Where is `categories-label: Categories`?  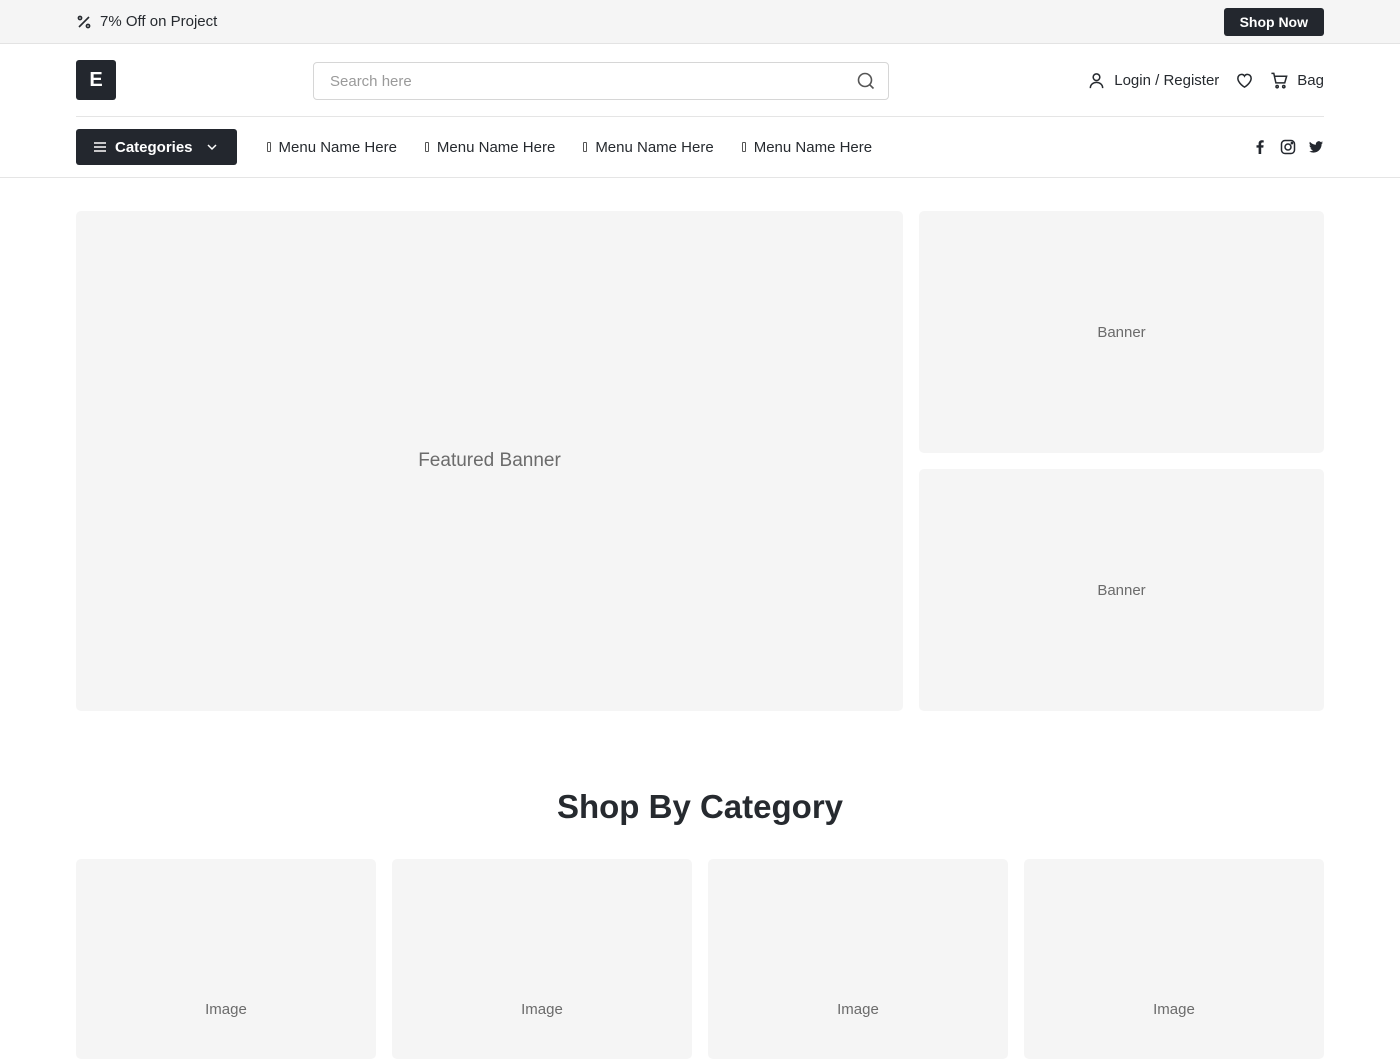
categories-label: Categories is located at coordinates (154, 147).